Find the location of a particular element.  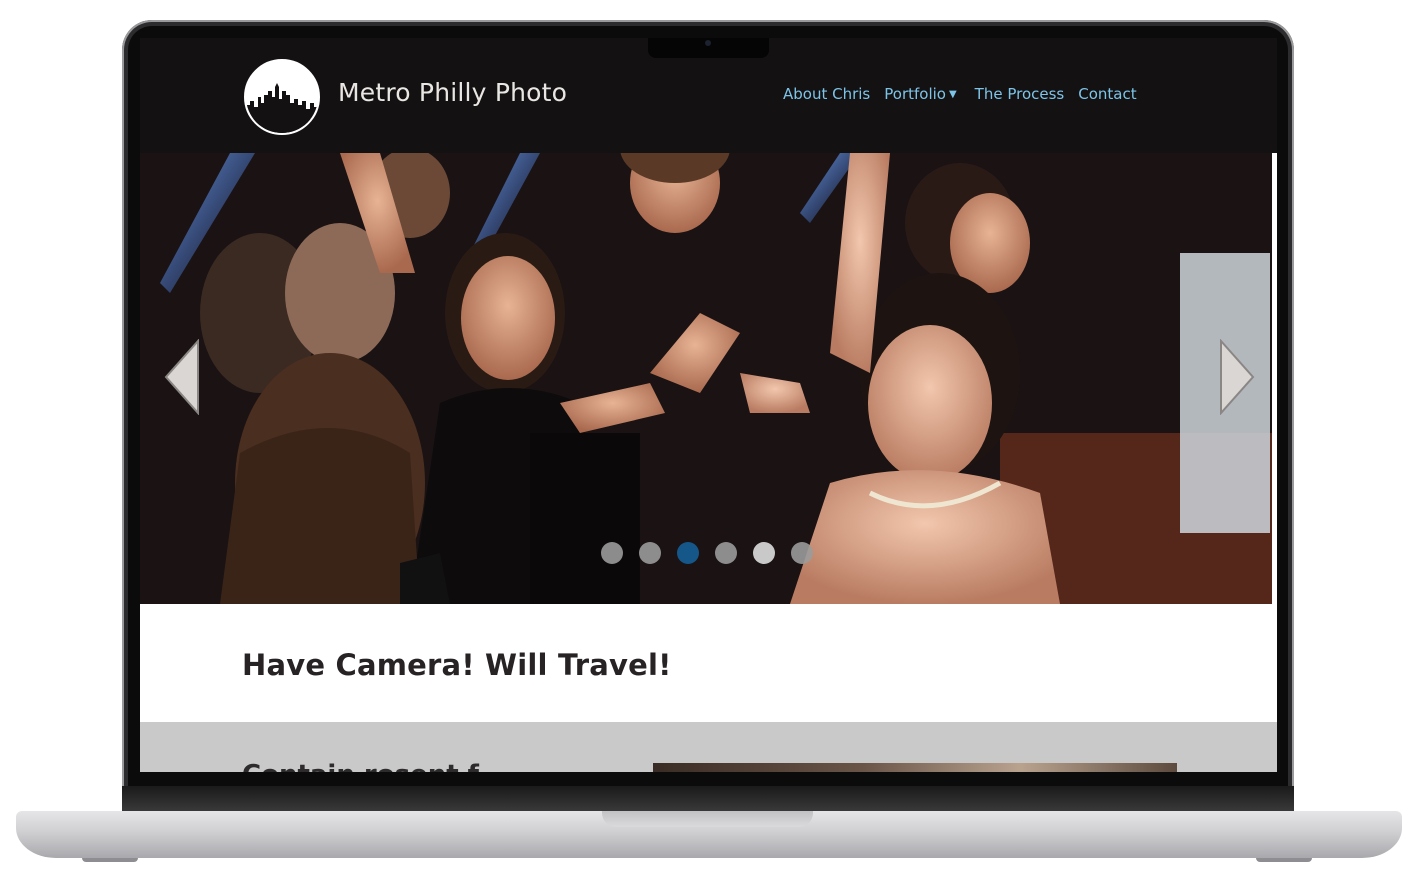

tagline-section: Have Camera! Will Travel! is located at coordinates (708, 663).